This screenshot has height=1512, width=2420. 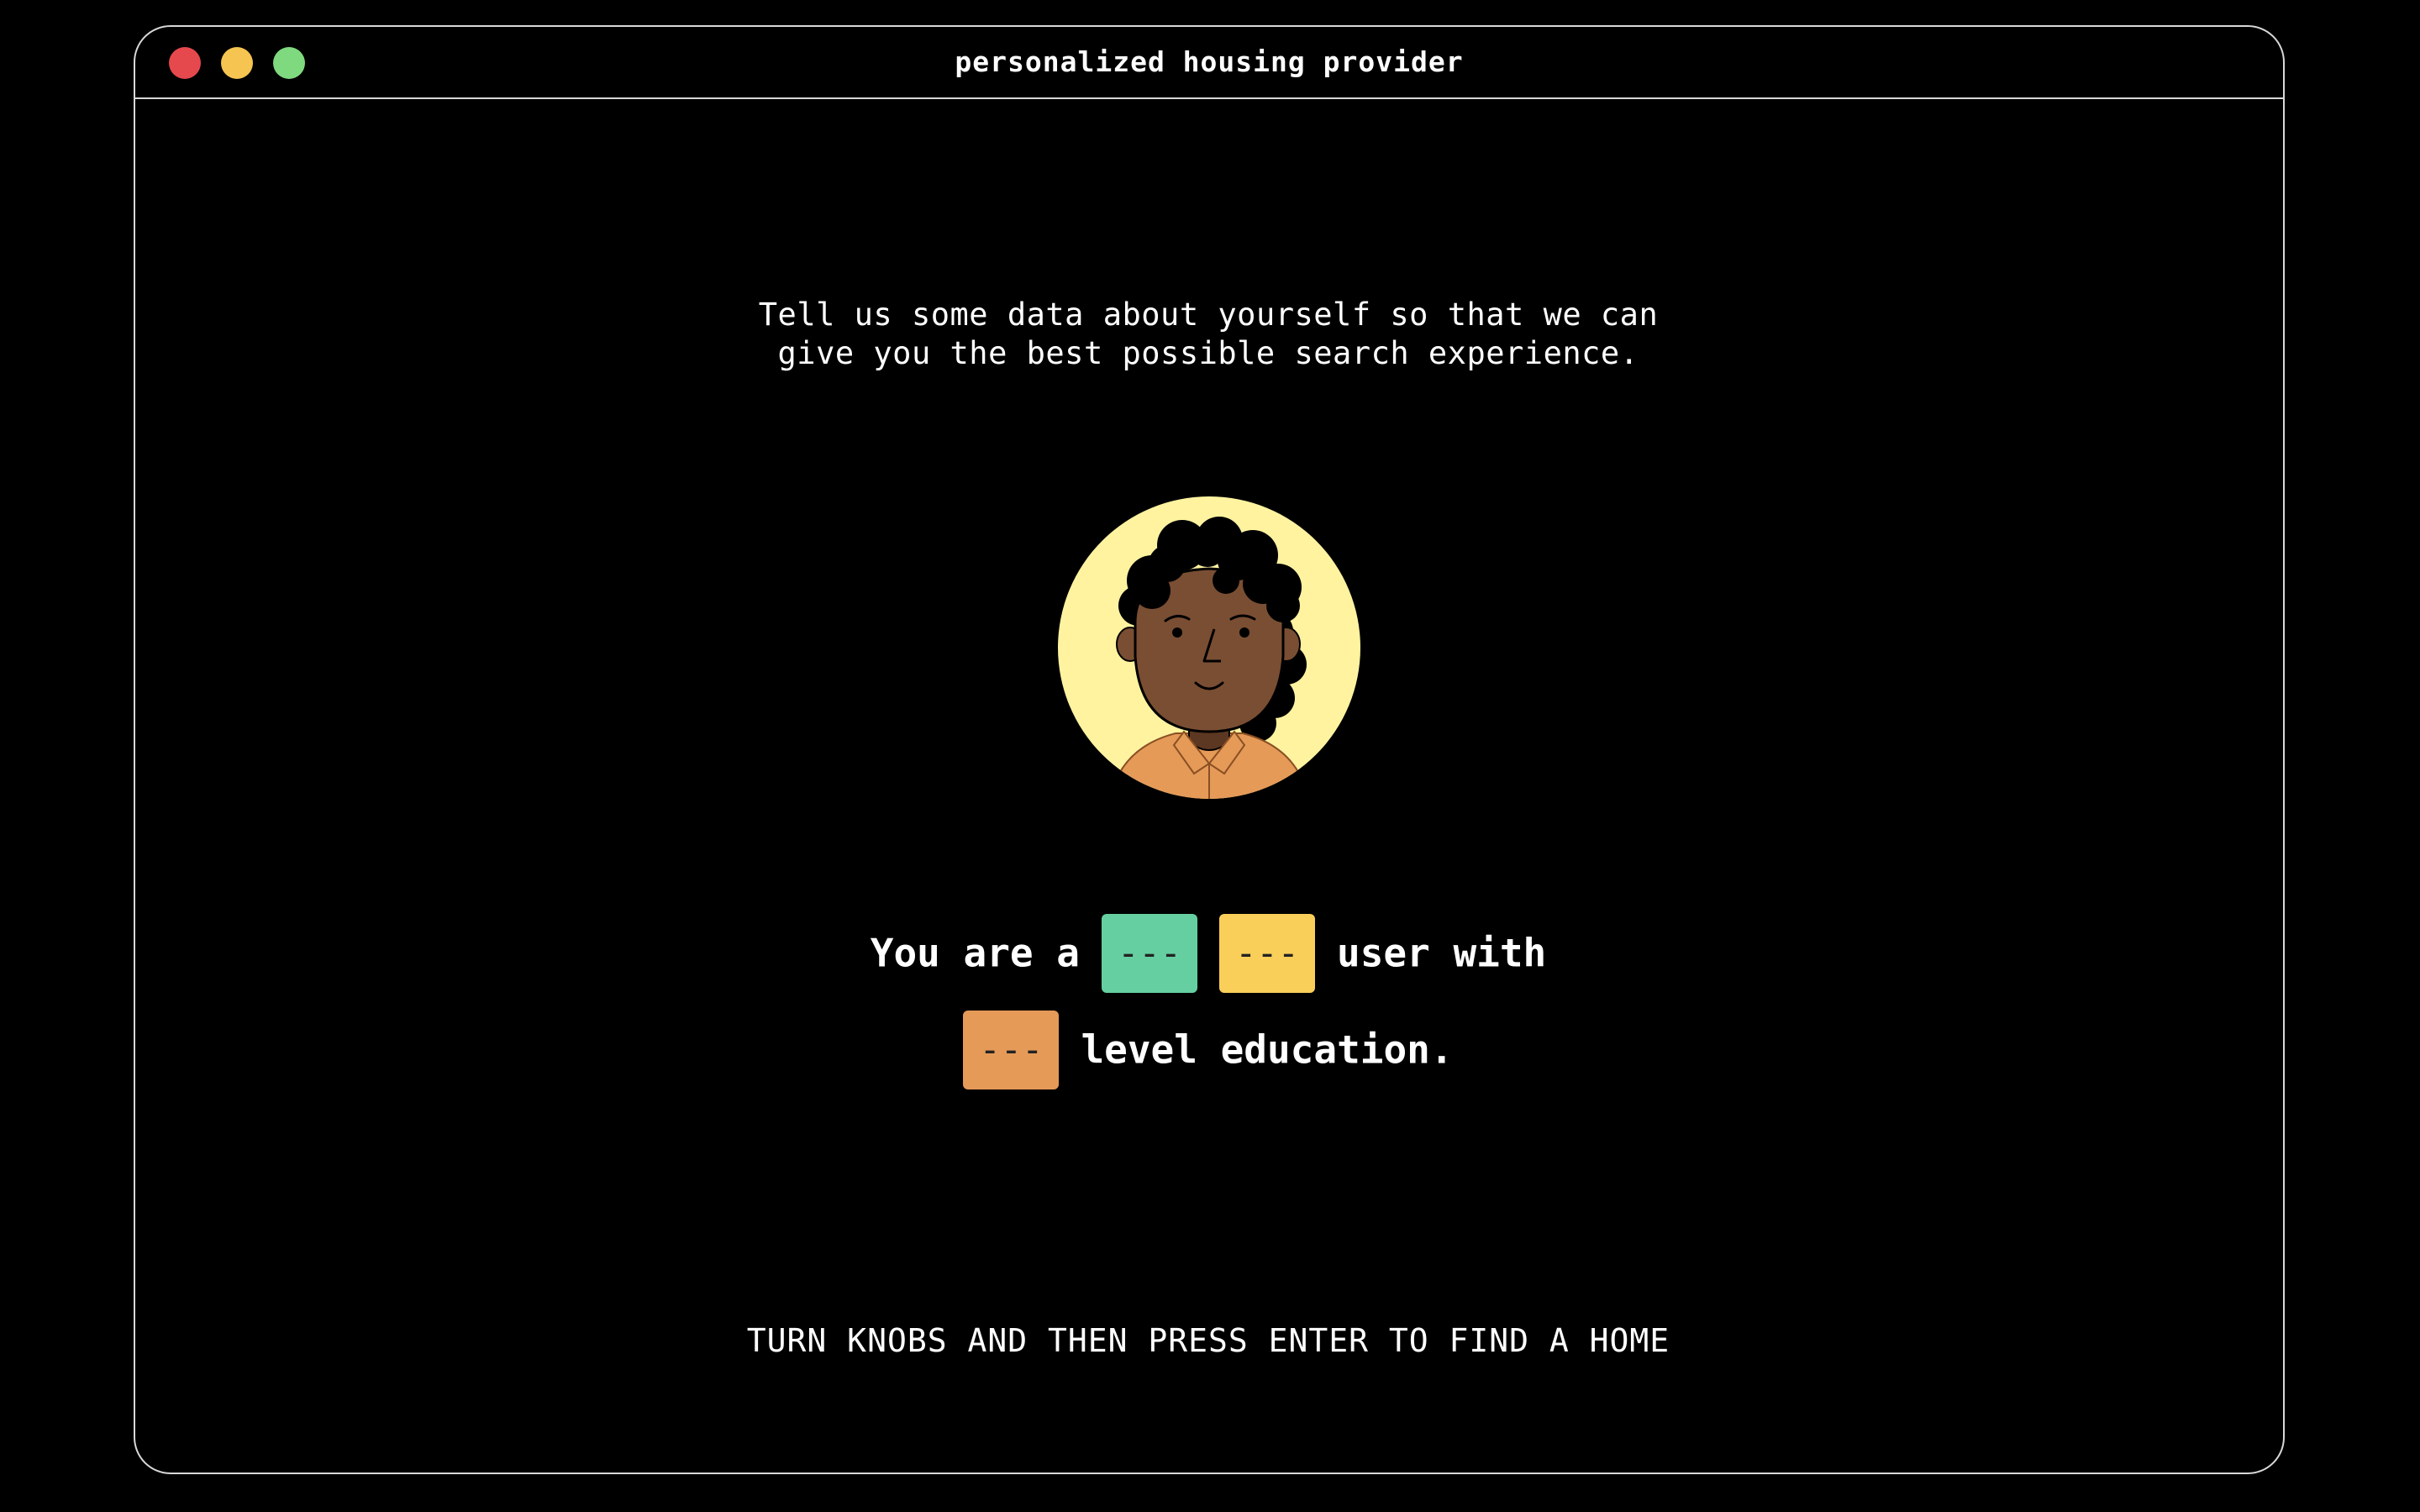 I want to click on sentence-middle: user with, so click(x=1442, y=953).